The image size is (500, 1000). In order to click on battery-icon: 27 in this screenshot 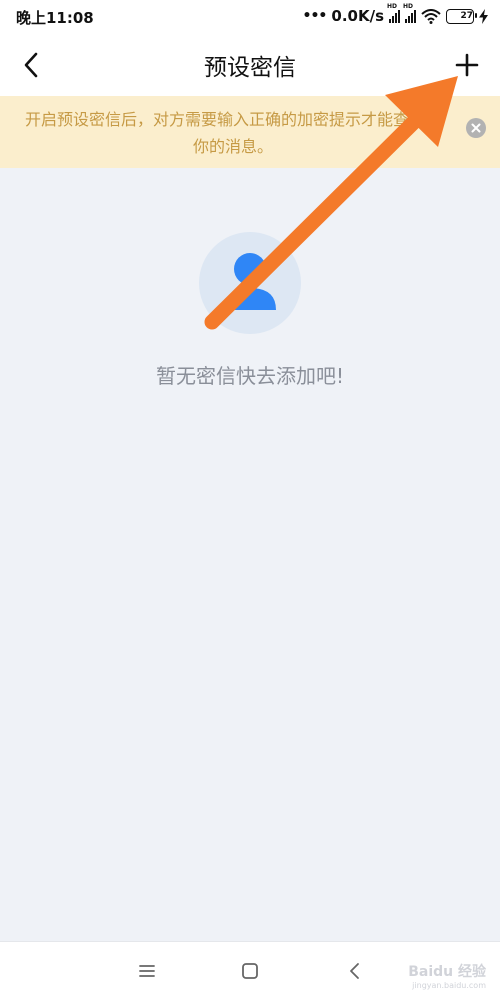, I will do `click(461, 16)`.